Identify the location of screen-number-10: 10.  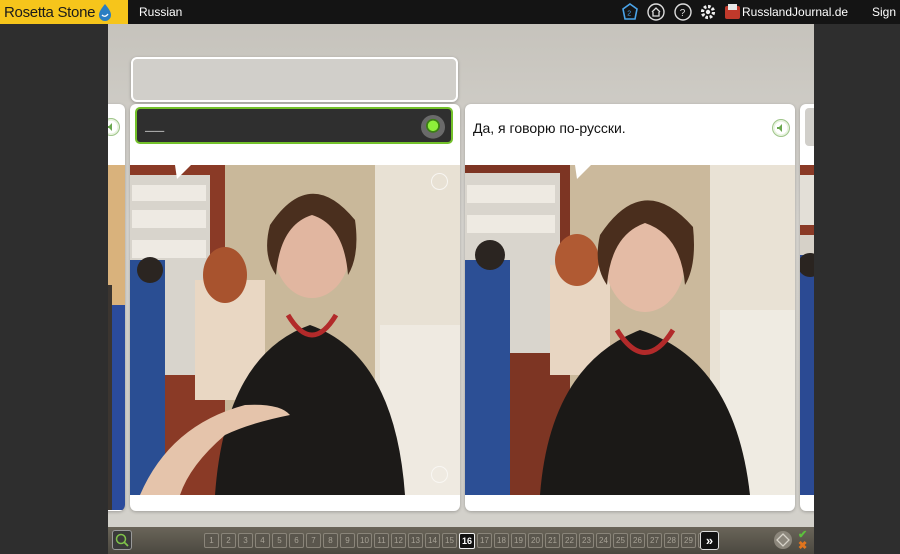
(364, 540).